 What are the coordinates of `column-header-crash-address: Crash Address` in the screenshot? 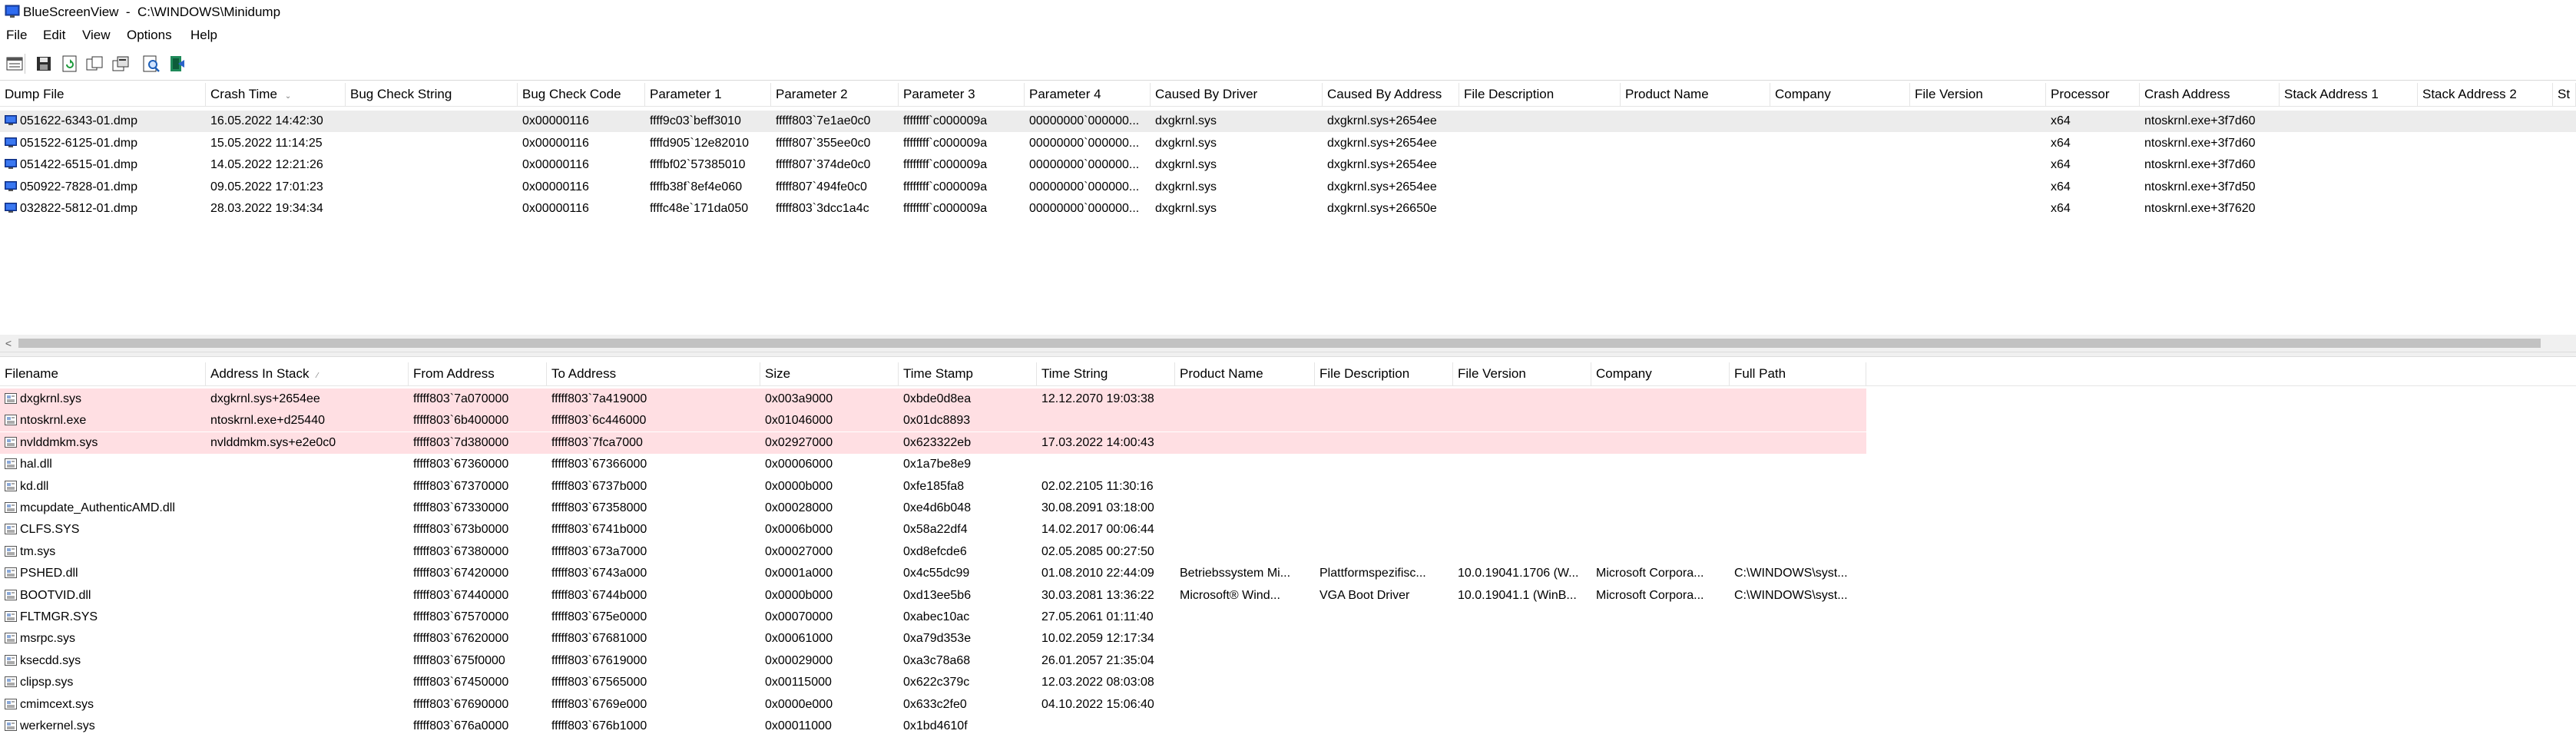 It's located at (2210, 94).